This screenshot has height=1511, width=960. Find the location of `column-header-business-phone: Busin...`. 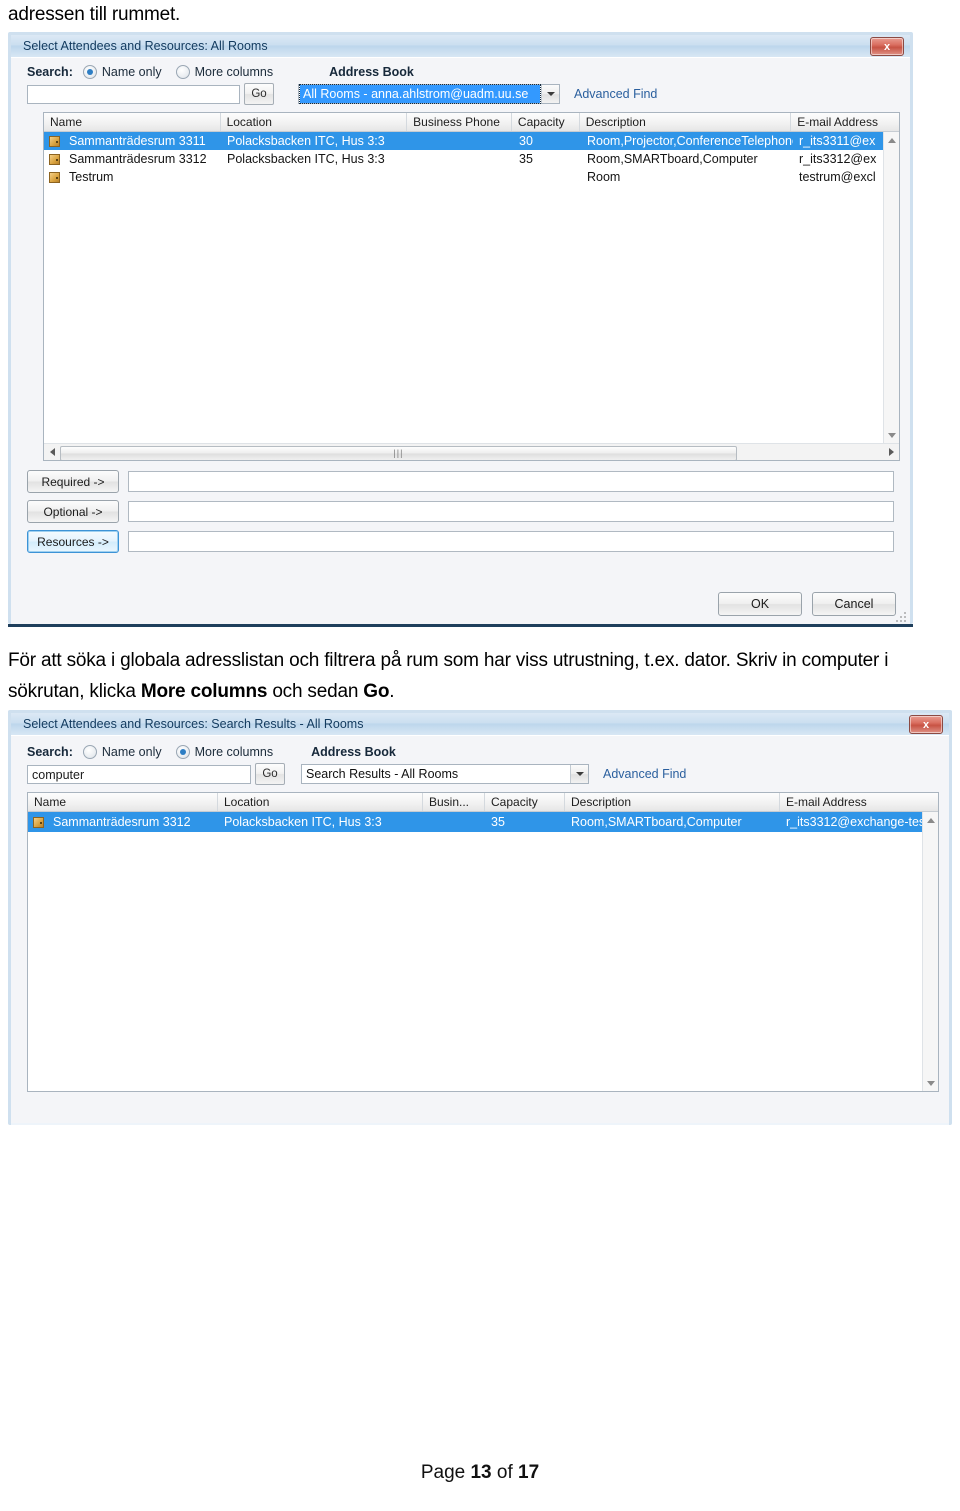

column-header-business-phone: Busin... is located at coordinates (454, 802).